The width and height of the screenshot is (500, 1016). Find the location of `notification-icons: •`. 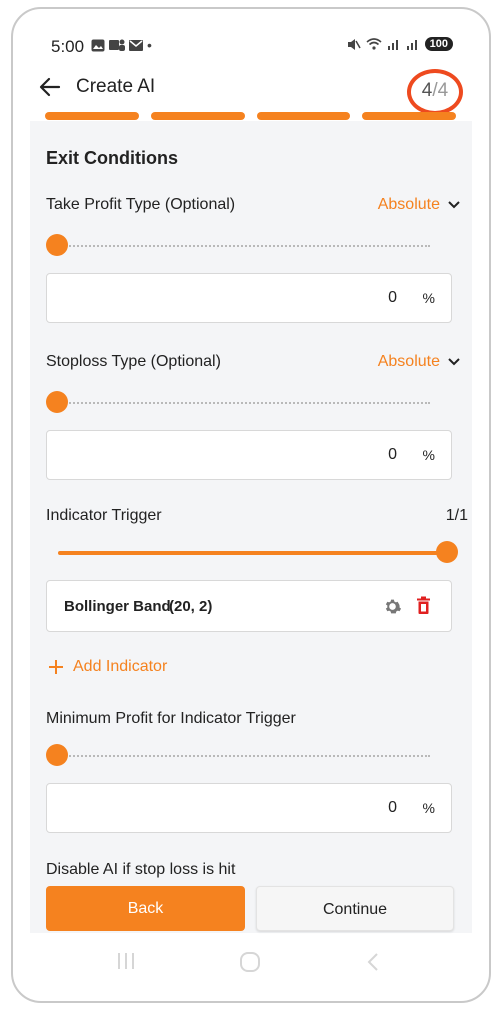

notification-icons: • is located at coordinates (121, 45).